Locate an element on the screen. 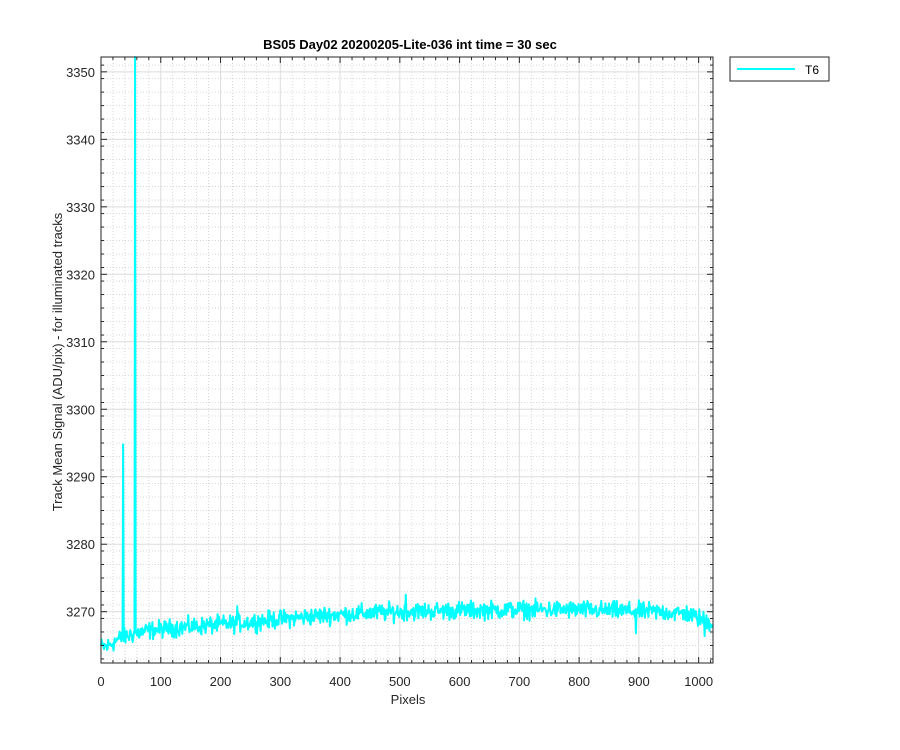 The image size is (900, 750). legend-label-t6: T6 is located at coordinates (812, 70).